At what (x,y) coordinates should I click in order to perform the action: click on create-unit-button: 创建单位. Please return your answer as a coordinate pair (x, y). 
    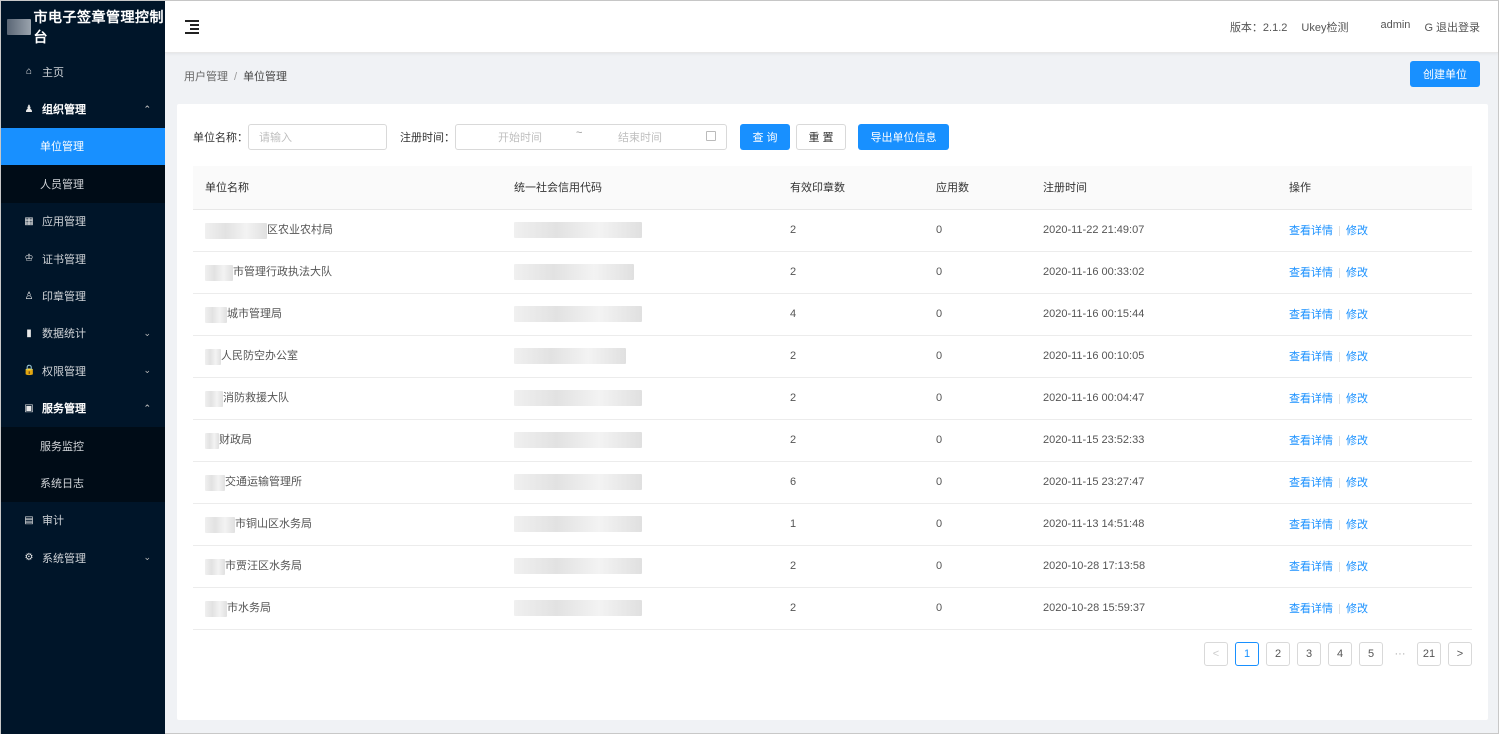
    Looking at the image, I should click on (1445, 74).